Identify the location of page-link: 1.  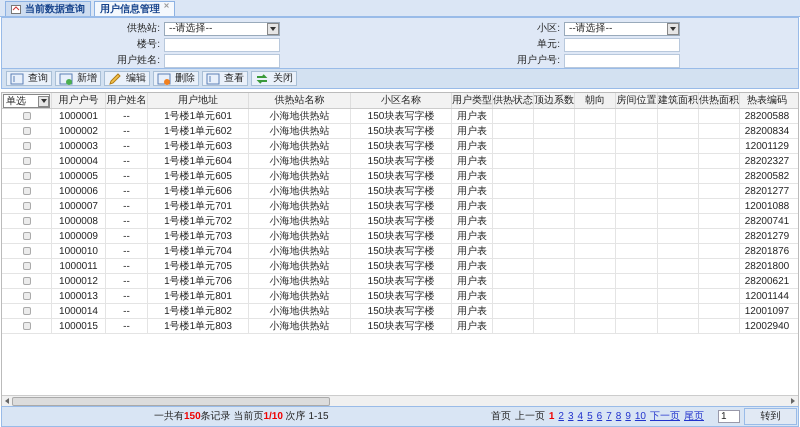
(551, 416).